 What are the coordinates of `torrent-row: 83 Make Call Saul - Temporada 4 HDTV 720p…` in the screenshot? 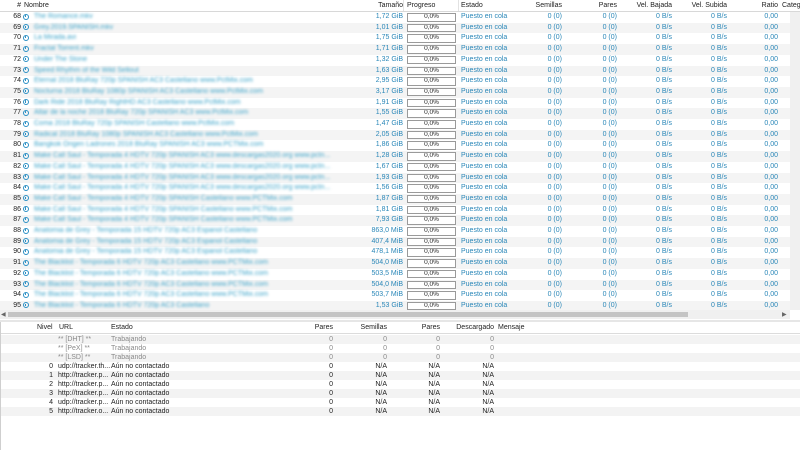 It's located at (395, 178).